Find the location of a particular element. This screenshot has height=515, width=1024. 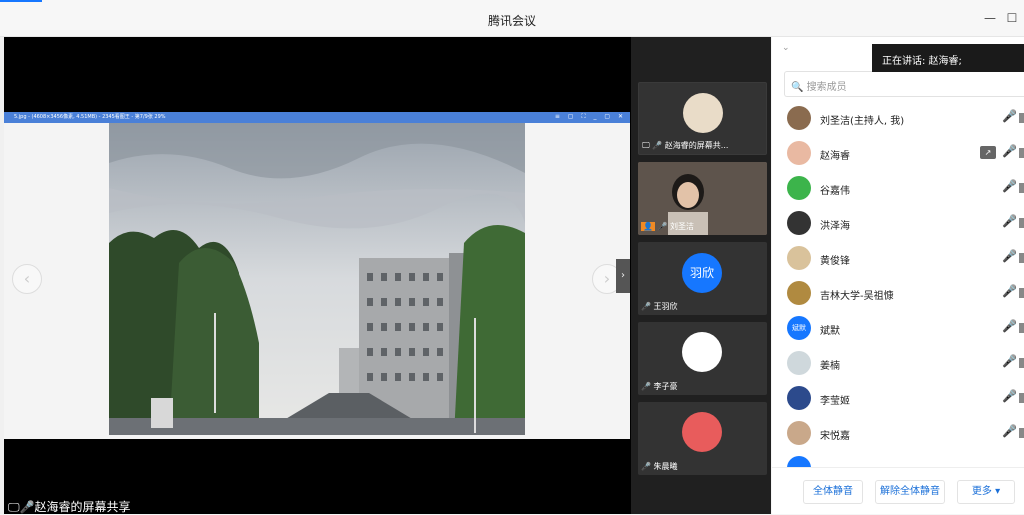

minimize-button: — is located at coordinates (990, 18).